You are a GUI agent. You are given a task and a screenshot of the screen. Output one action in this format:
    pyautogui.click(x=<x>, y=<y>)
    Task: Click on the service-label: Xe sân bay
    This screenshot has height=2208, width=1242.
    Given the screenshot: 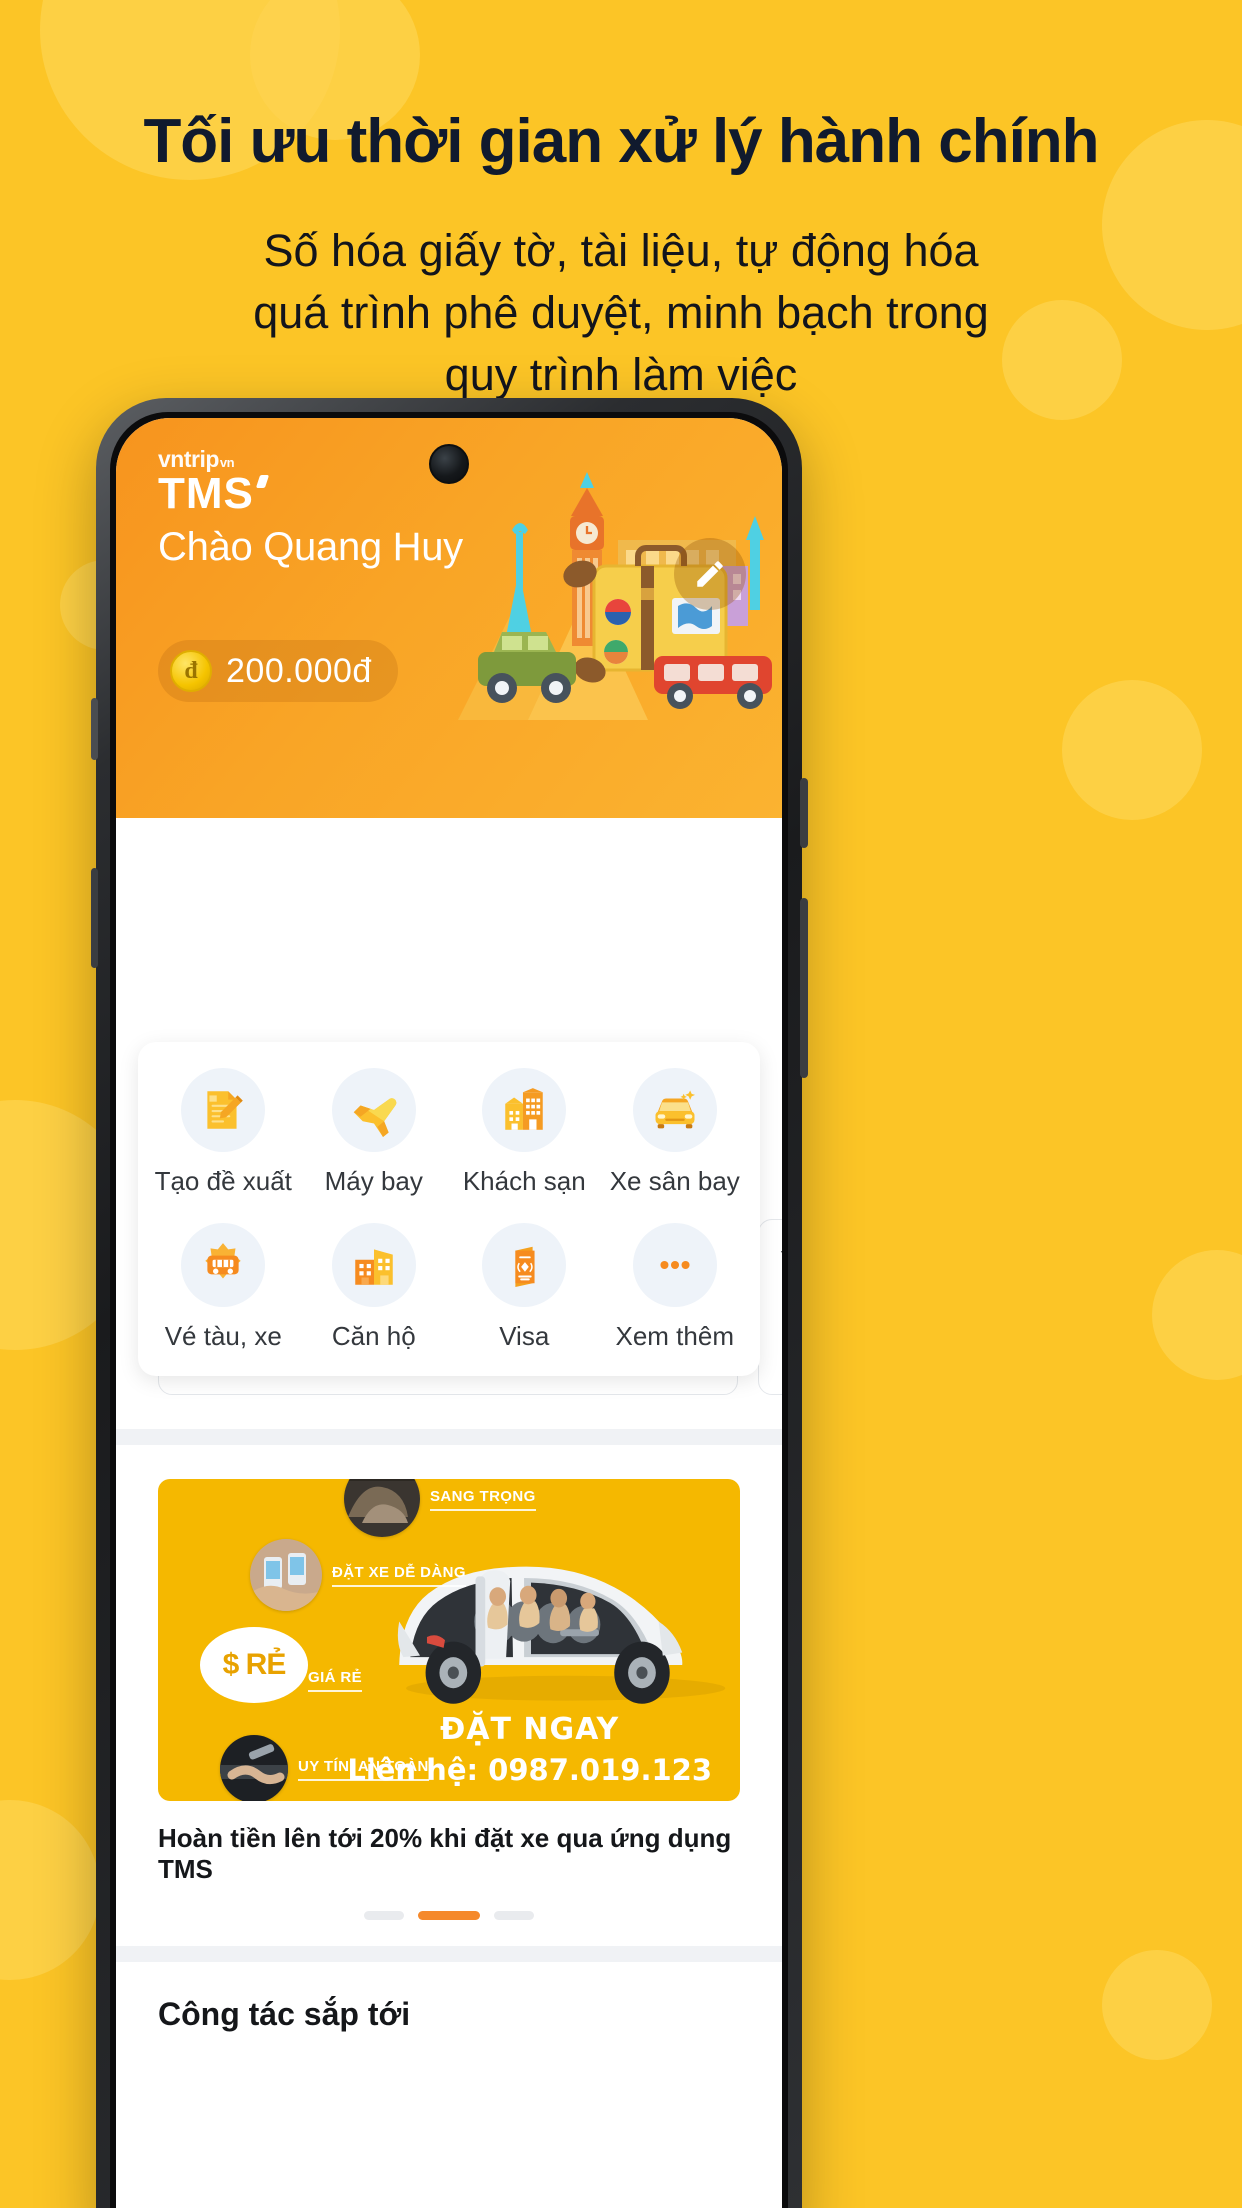 What is the action you would take?
    pyautogui.click(x=674, y=1181)
    